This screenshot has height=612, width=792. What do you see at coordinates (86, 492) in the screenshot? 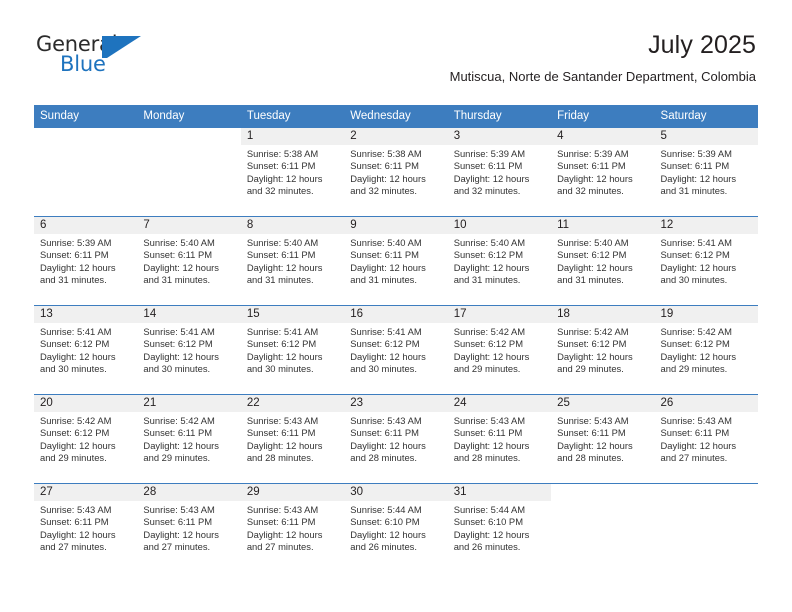
I see `day-number: 27` at bounding box center [86, 492].